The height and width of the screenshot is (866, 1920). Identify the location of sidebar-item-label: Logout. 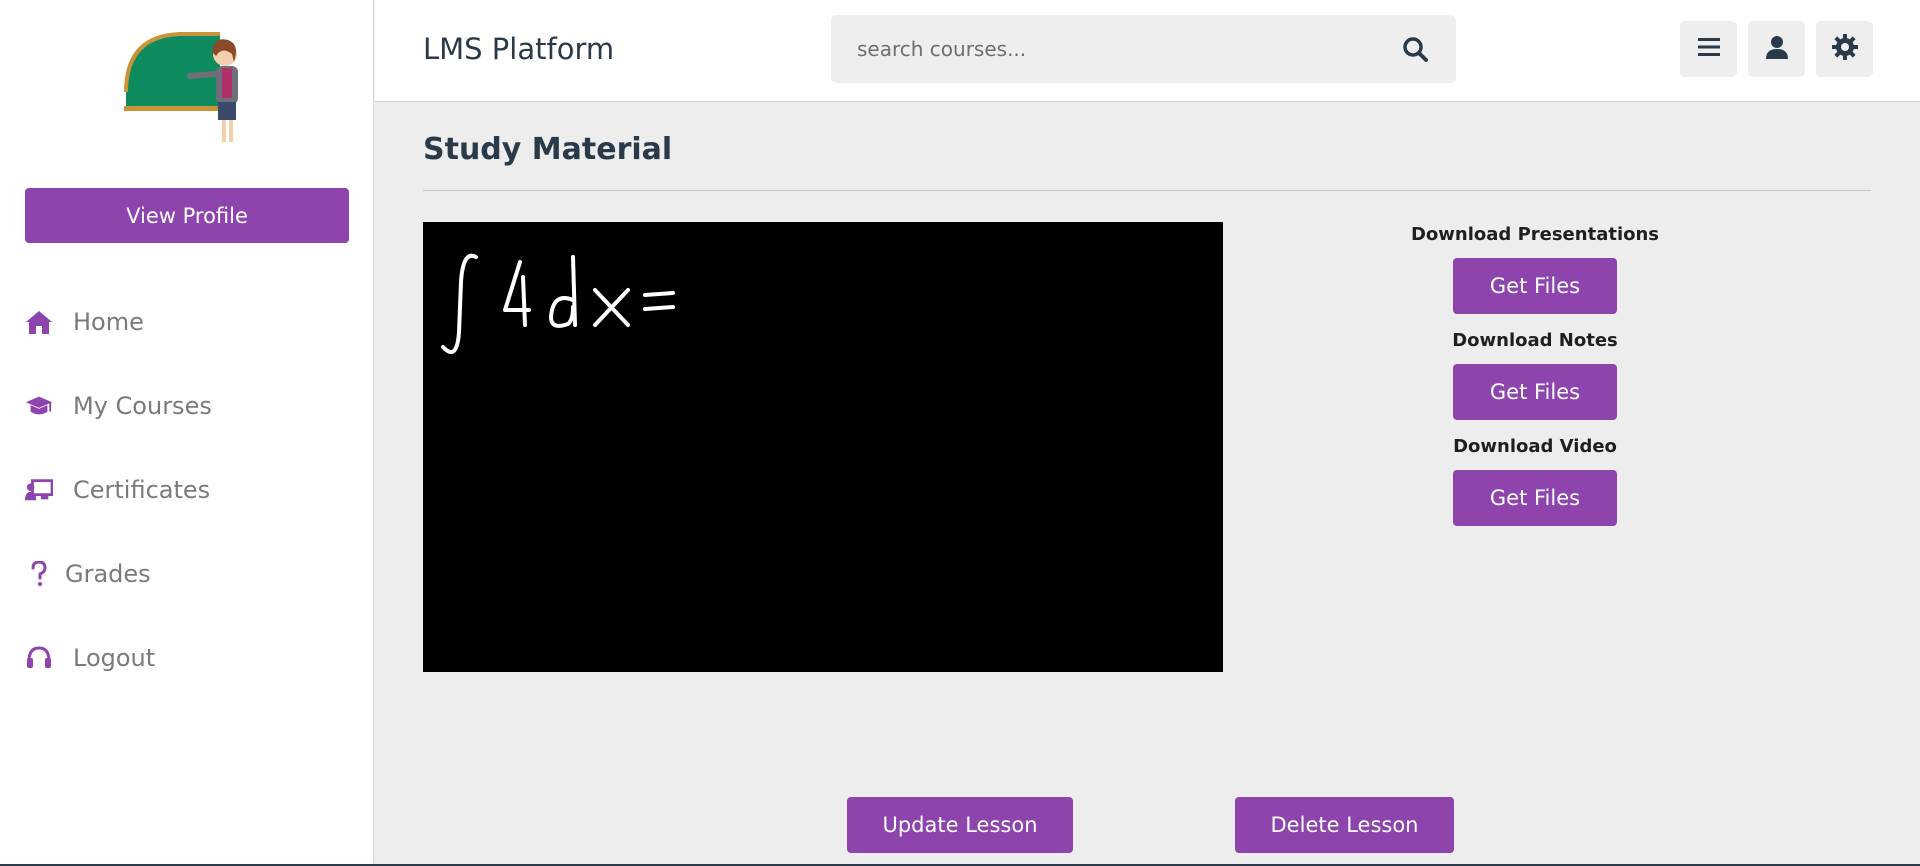
(114, 658).